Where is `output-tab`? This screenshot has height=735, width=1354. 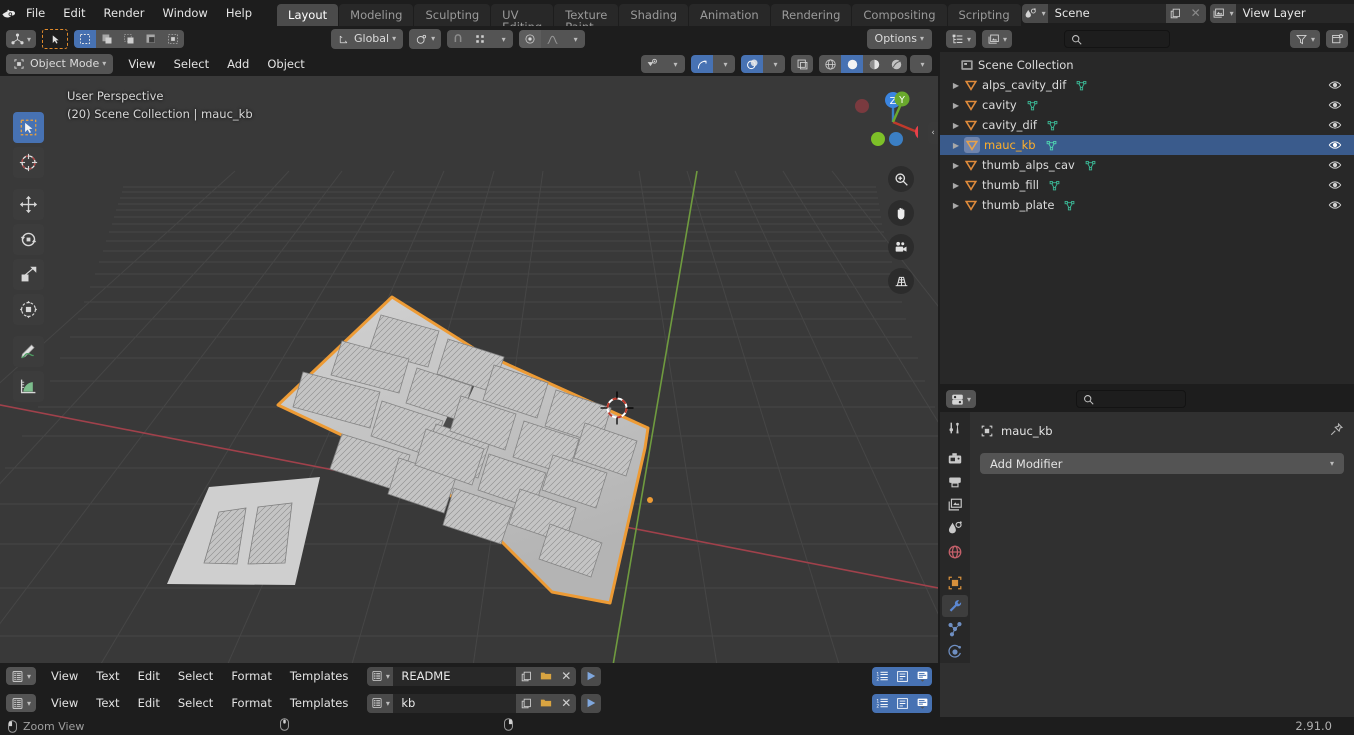 output-tab is located at coordinates (955, 482).